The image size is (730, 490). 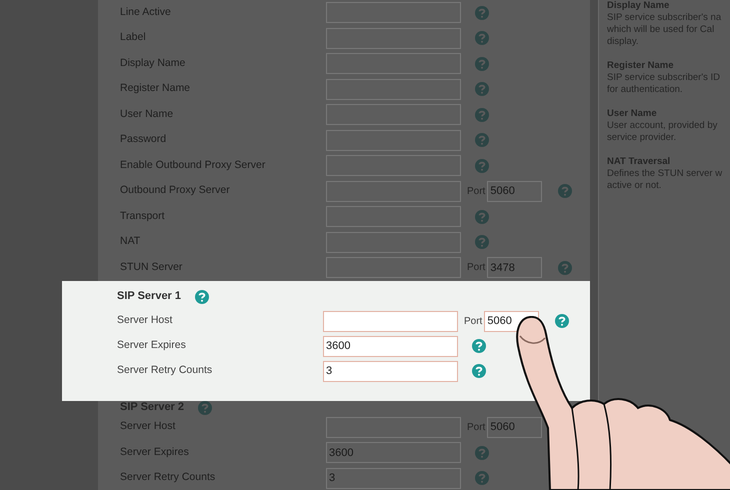 I want to click on input-field: 3478, so click(x=514, y=267).